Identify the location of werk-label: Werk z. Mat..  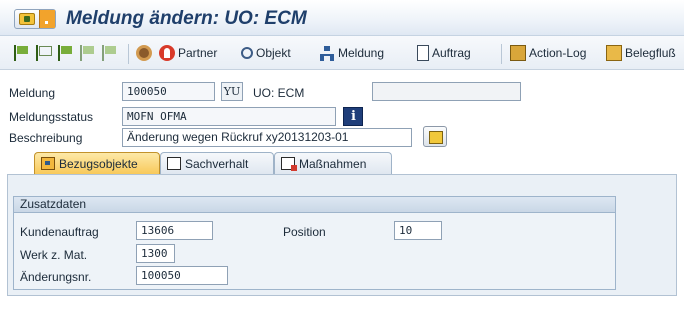
(54, 255).